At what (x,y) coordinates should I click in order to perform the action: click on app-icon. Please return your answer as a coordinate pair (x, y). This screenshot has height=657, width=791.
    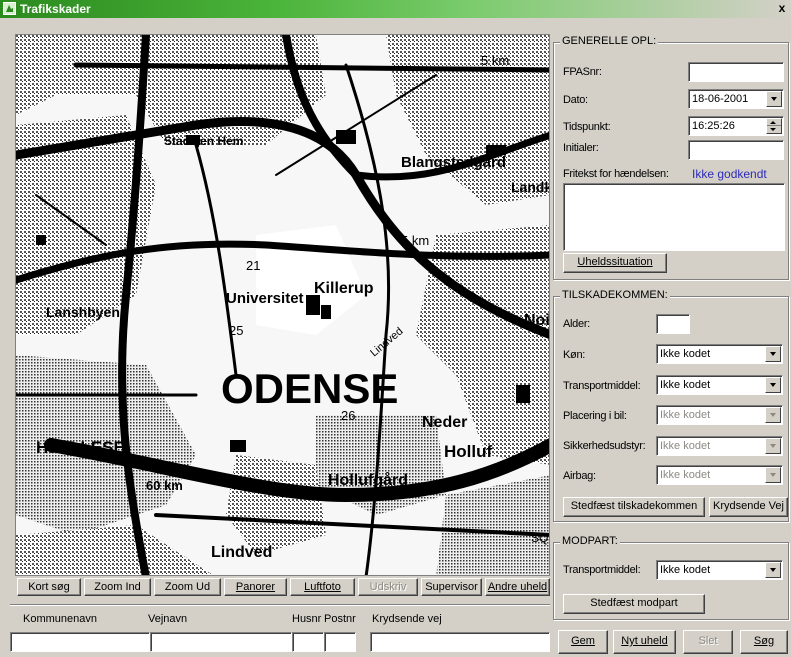
    Looking at the image, I should click on (9, 8).